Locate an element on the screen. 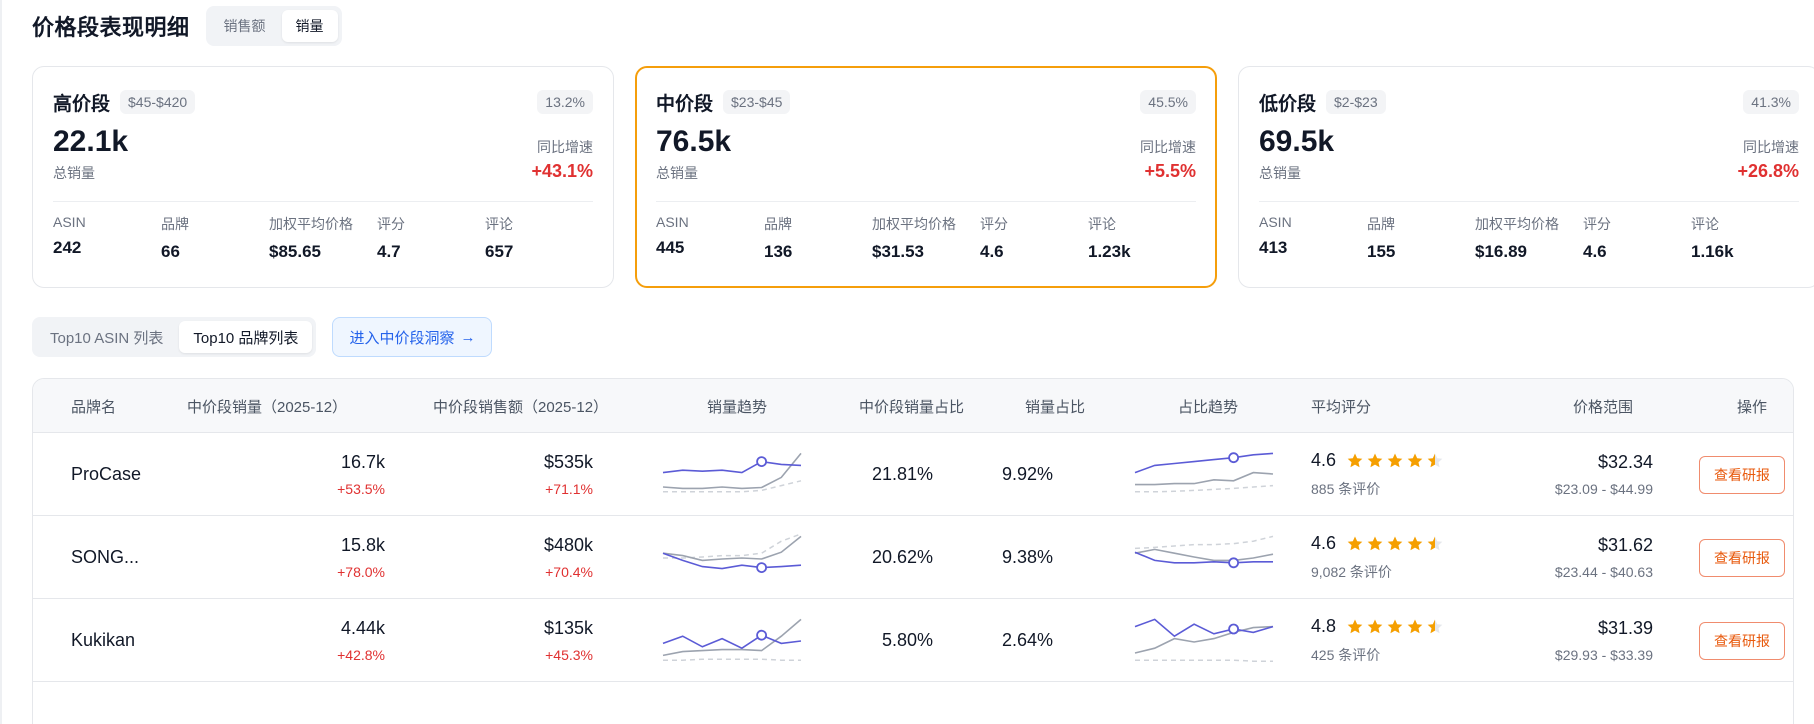 This screenshot has height=724, width=1814. stat-value: 4.6 is located at coordinates (992, 251).